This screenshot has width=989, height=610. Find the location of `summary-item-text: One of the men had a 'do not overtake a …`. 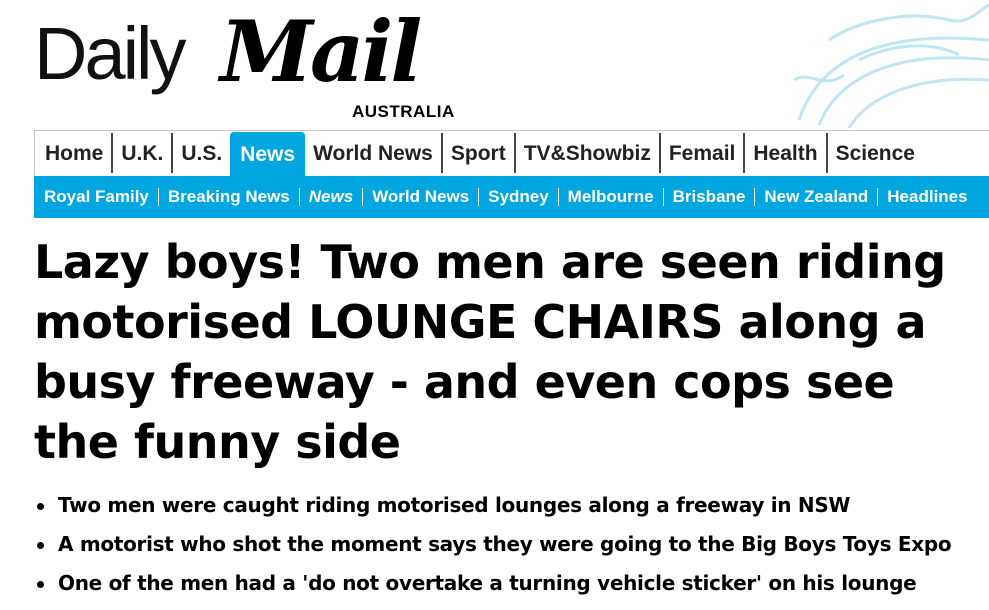

summary-item-text: One of the men had a 'do not overtake a … is located at coordinates (487, 583).